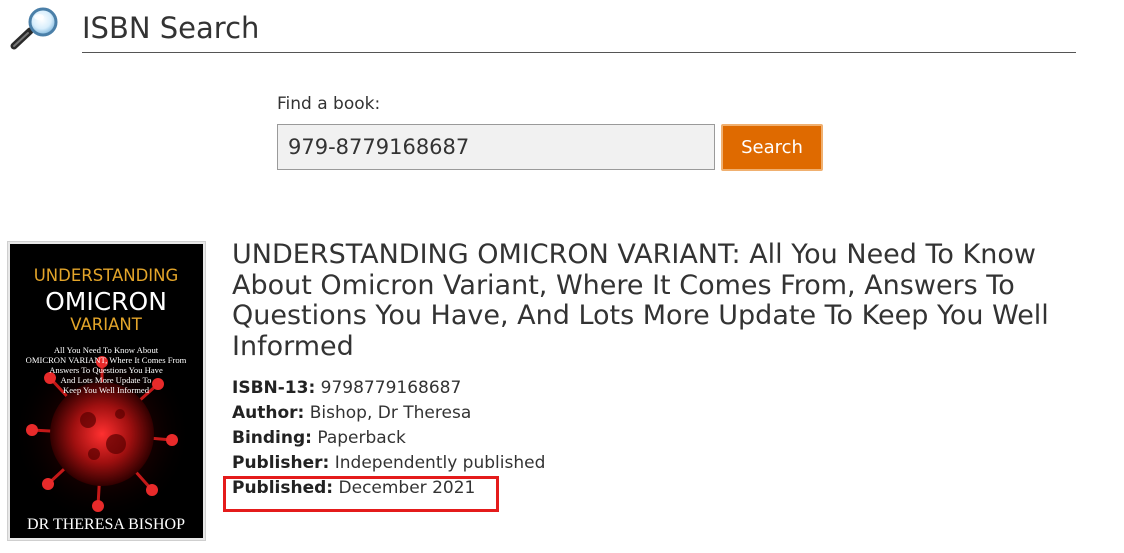  I want to click on cover-title-line1: UNDERSTANDING, so click(106, 275).